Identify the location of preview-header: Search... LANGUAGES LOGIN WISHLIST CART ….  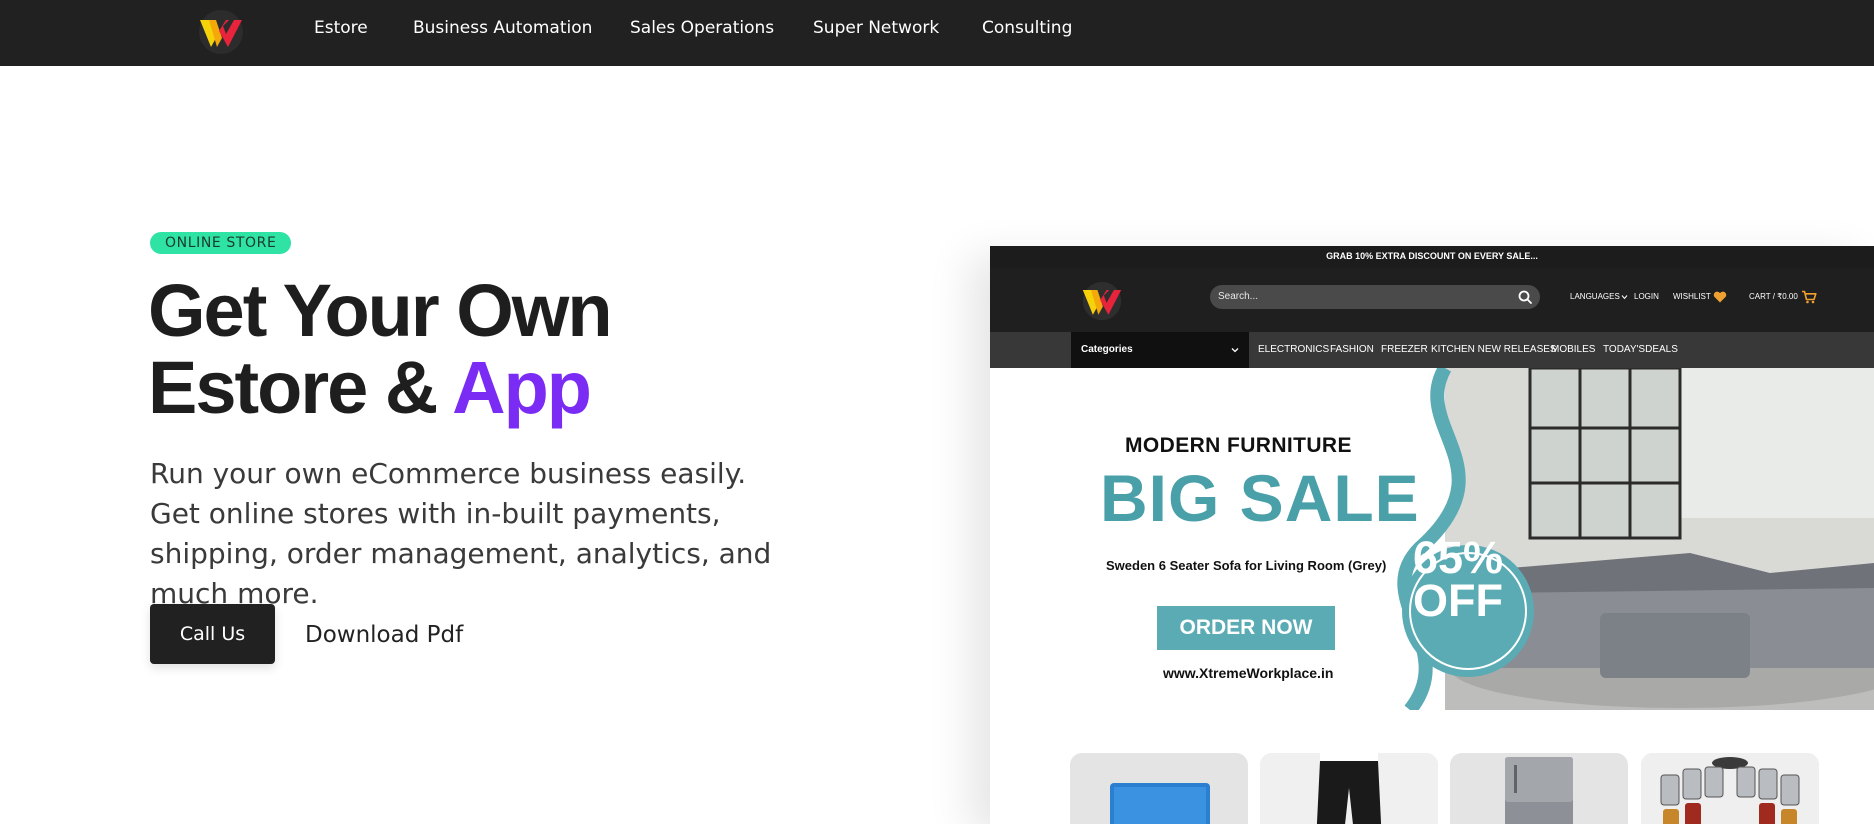
(1432, 300).